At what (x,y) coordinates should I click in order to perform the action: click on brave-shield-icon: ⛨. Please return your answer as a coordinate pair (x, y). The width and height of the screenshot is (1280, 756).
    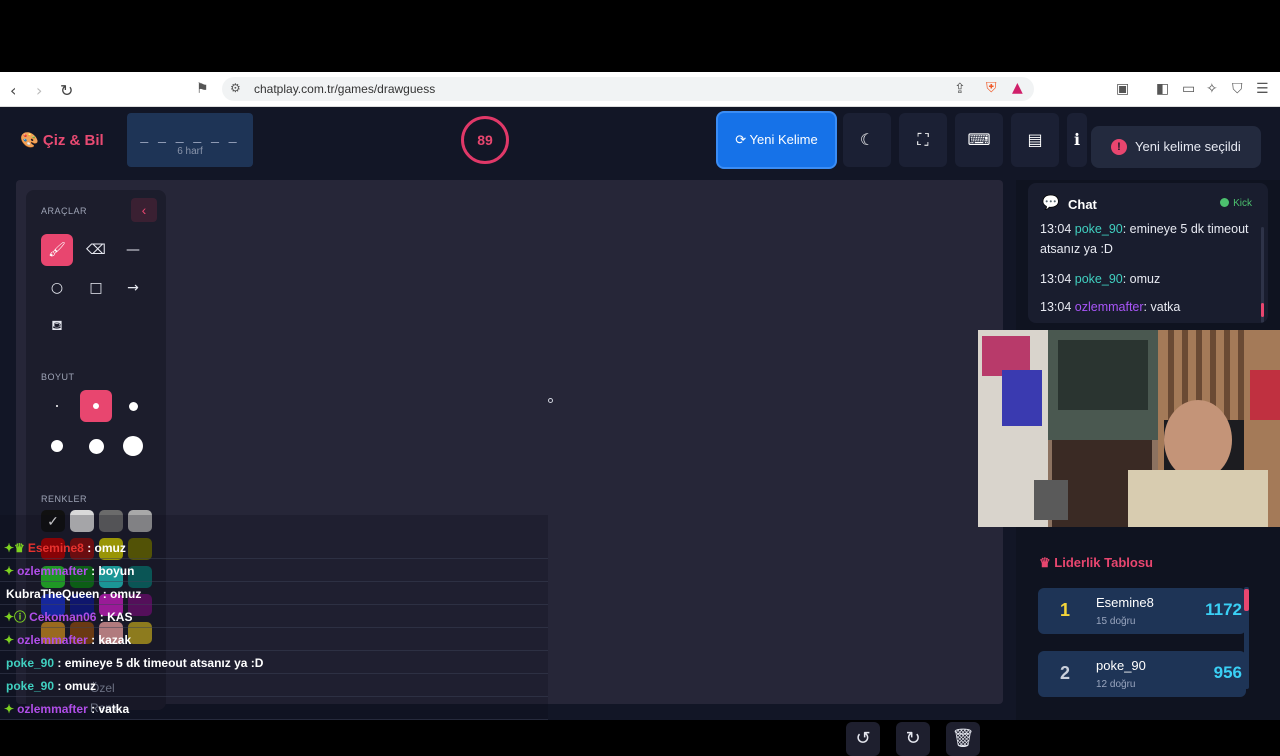
    Looking at the image, I should click on (991, 88).